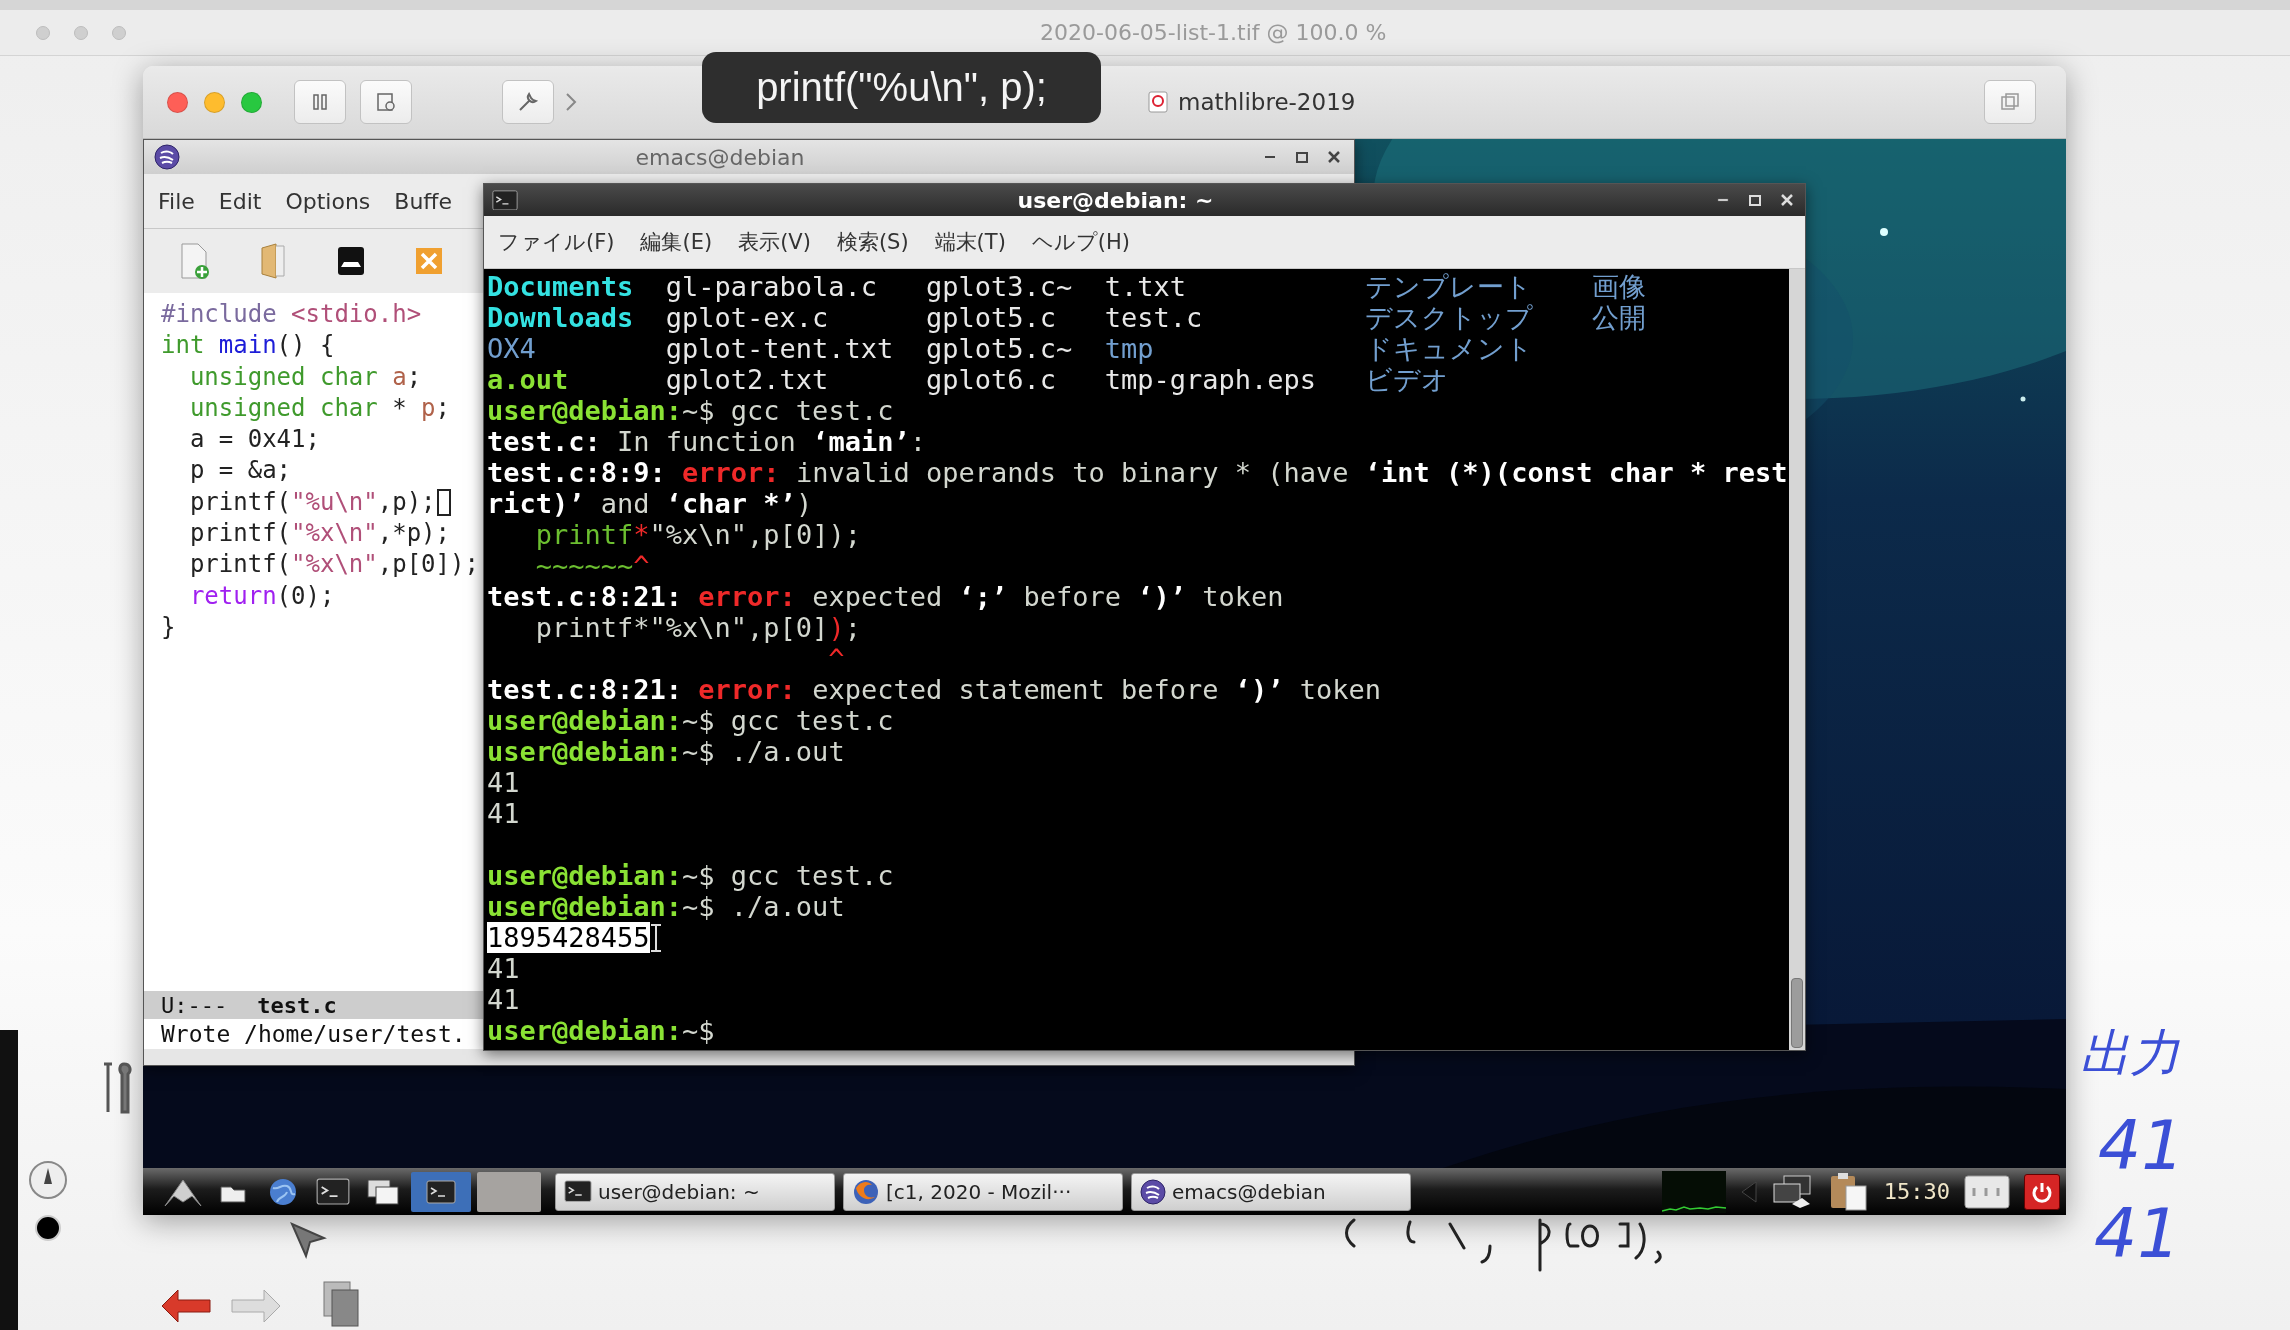  I want to click on file-name: gplot5.c~, so click(999, 348).